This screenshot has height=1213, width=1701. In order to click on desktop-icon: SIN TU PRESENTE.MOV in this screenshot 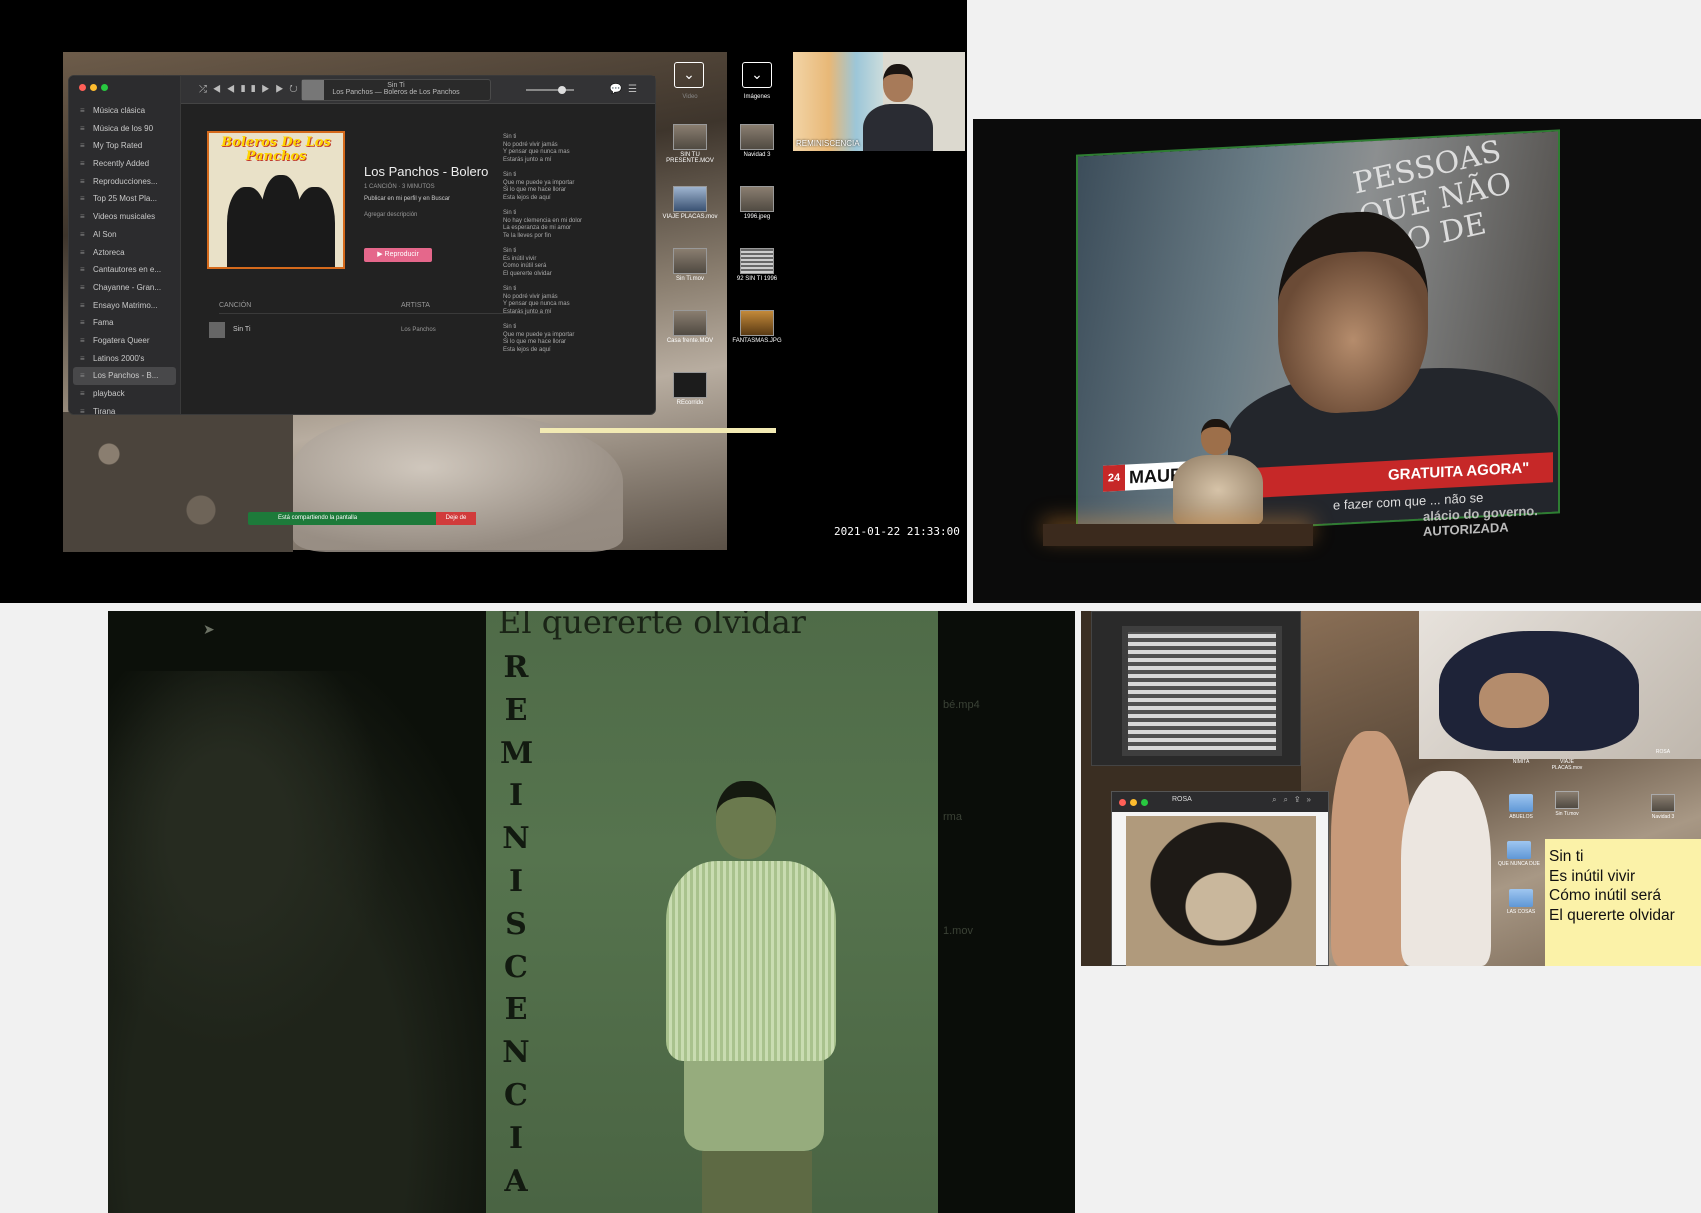, I will do `click(690, 144)`.